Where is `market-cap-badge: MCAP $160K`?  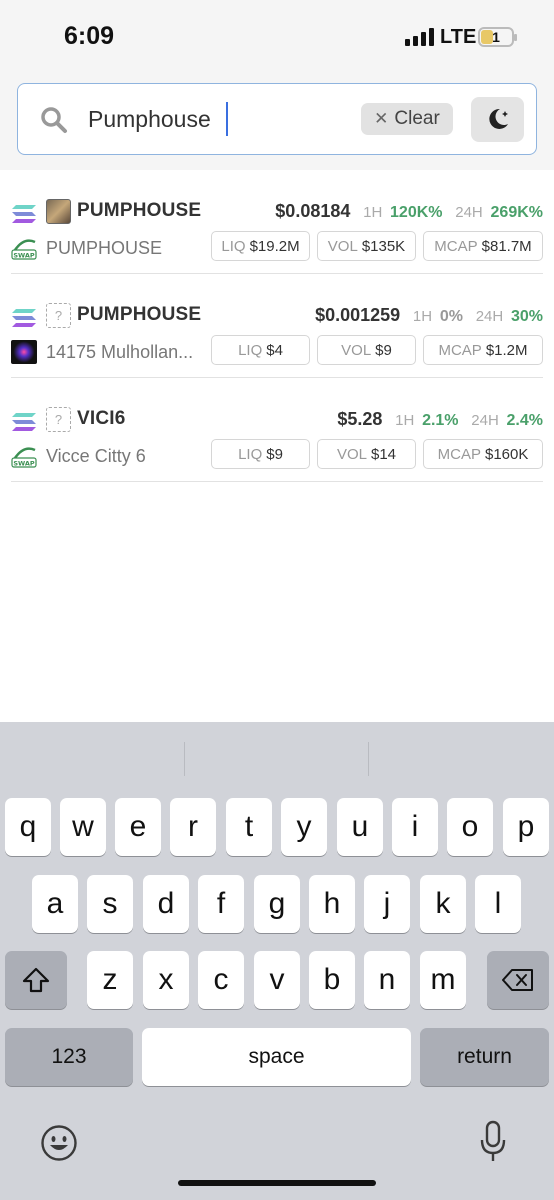 market-cap-badge: MCAP $160K is located at coordinates (483, 454).